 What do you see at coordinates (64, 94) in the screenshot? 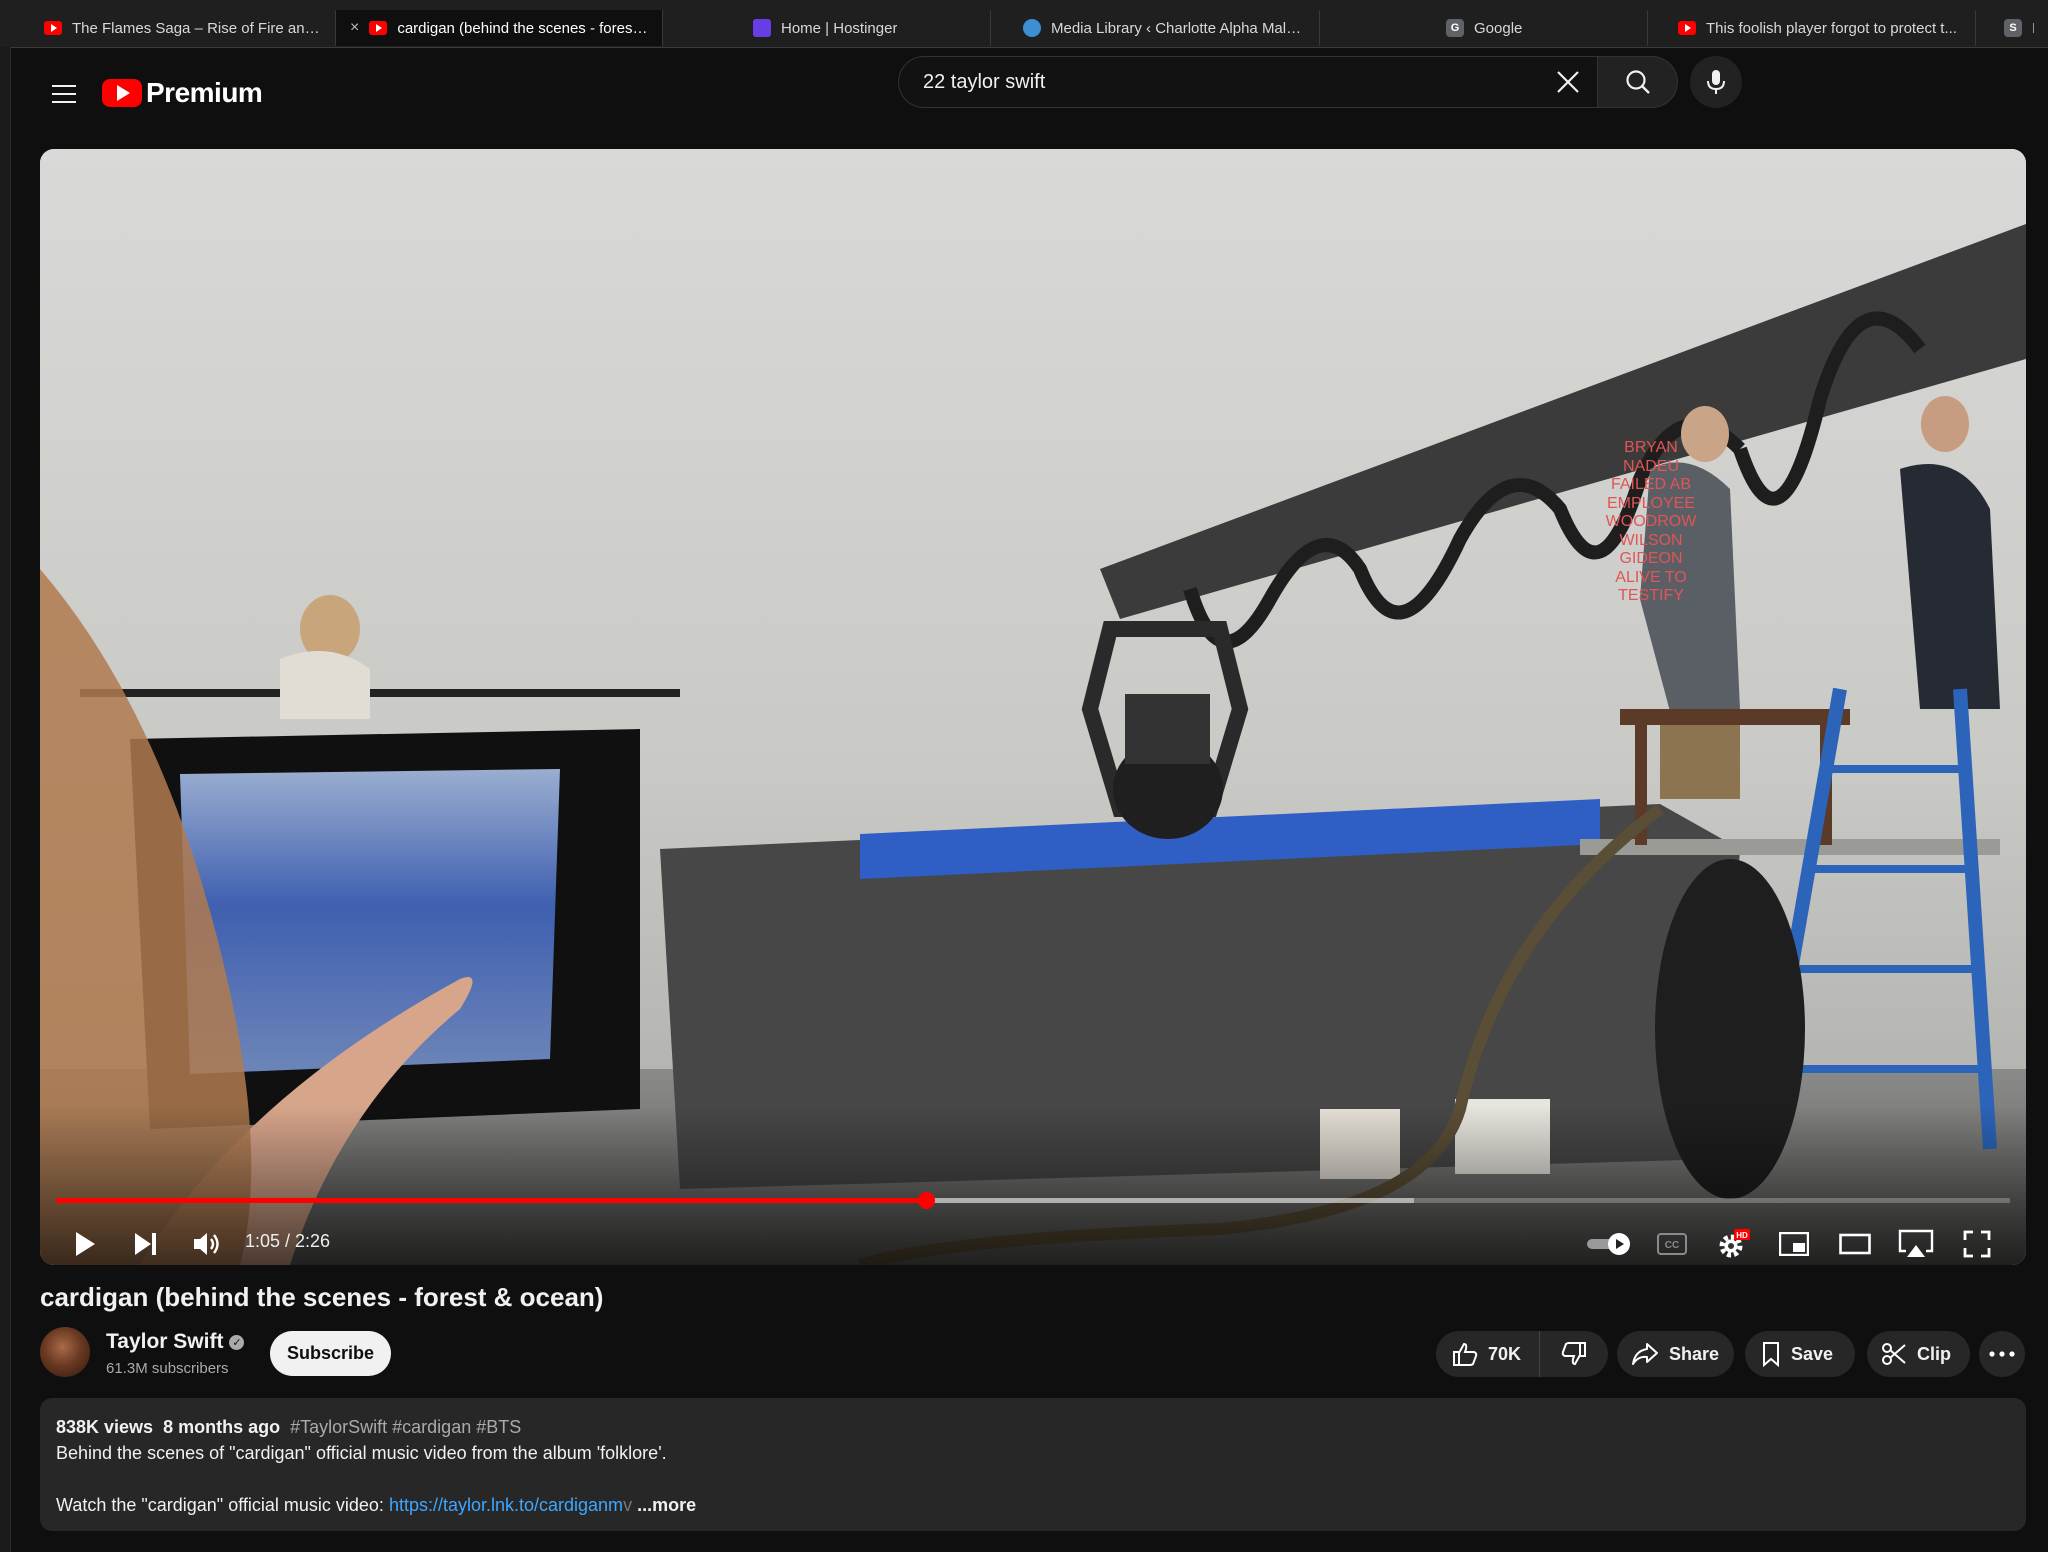
I see `guide-menu-icon` at bounding box center [64, 94].